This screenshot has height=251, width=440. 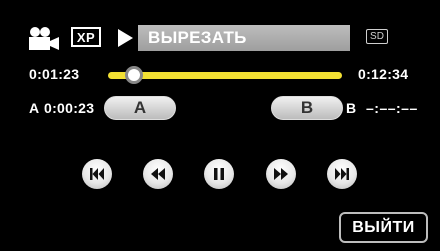 I want to click on rewind-icon, so click(x=158, y=174).